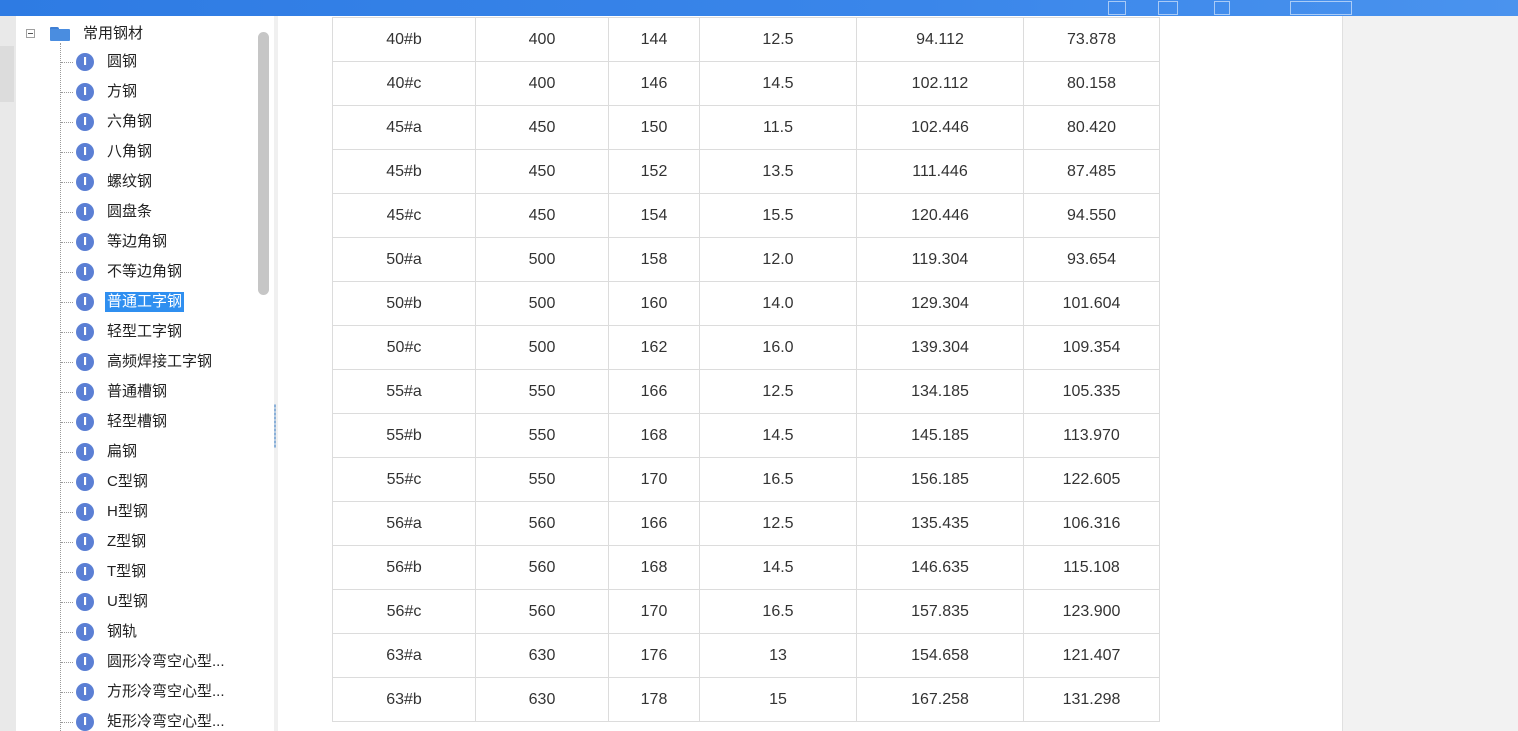 This screenshot has height=731, width=1518. What do you see at coordinates (940, 479) in the screenshot?
I see `table-cell-area: 156.185` at bounding box center [940, 479].